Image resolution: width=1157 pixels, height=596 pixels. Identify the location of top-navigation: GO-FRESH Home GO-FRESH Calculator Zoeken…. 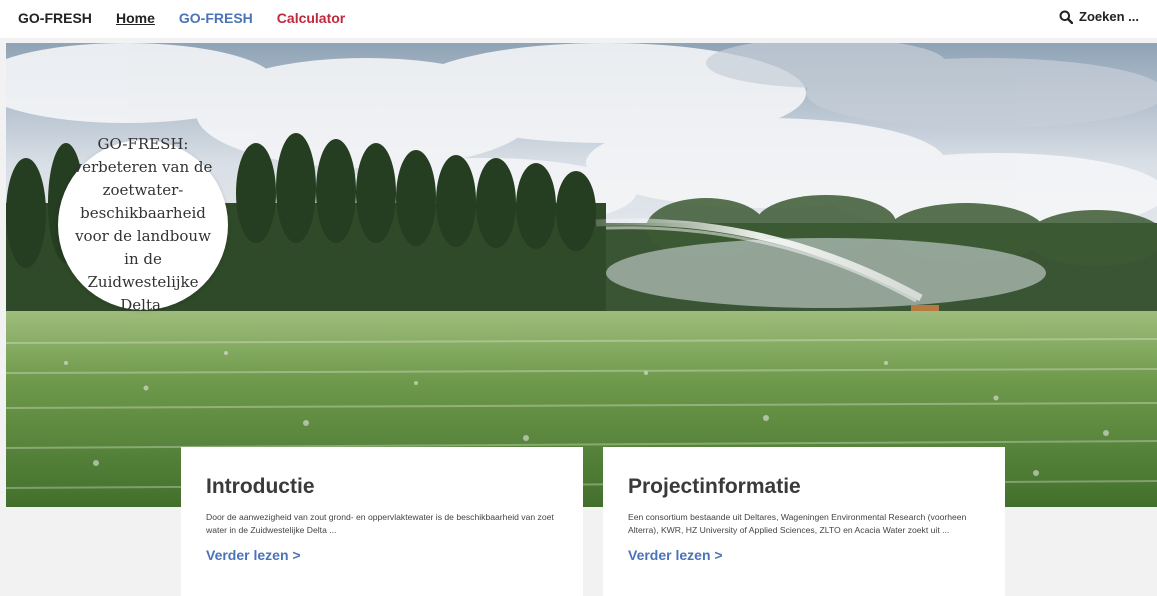
(578, 19).